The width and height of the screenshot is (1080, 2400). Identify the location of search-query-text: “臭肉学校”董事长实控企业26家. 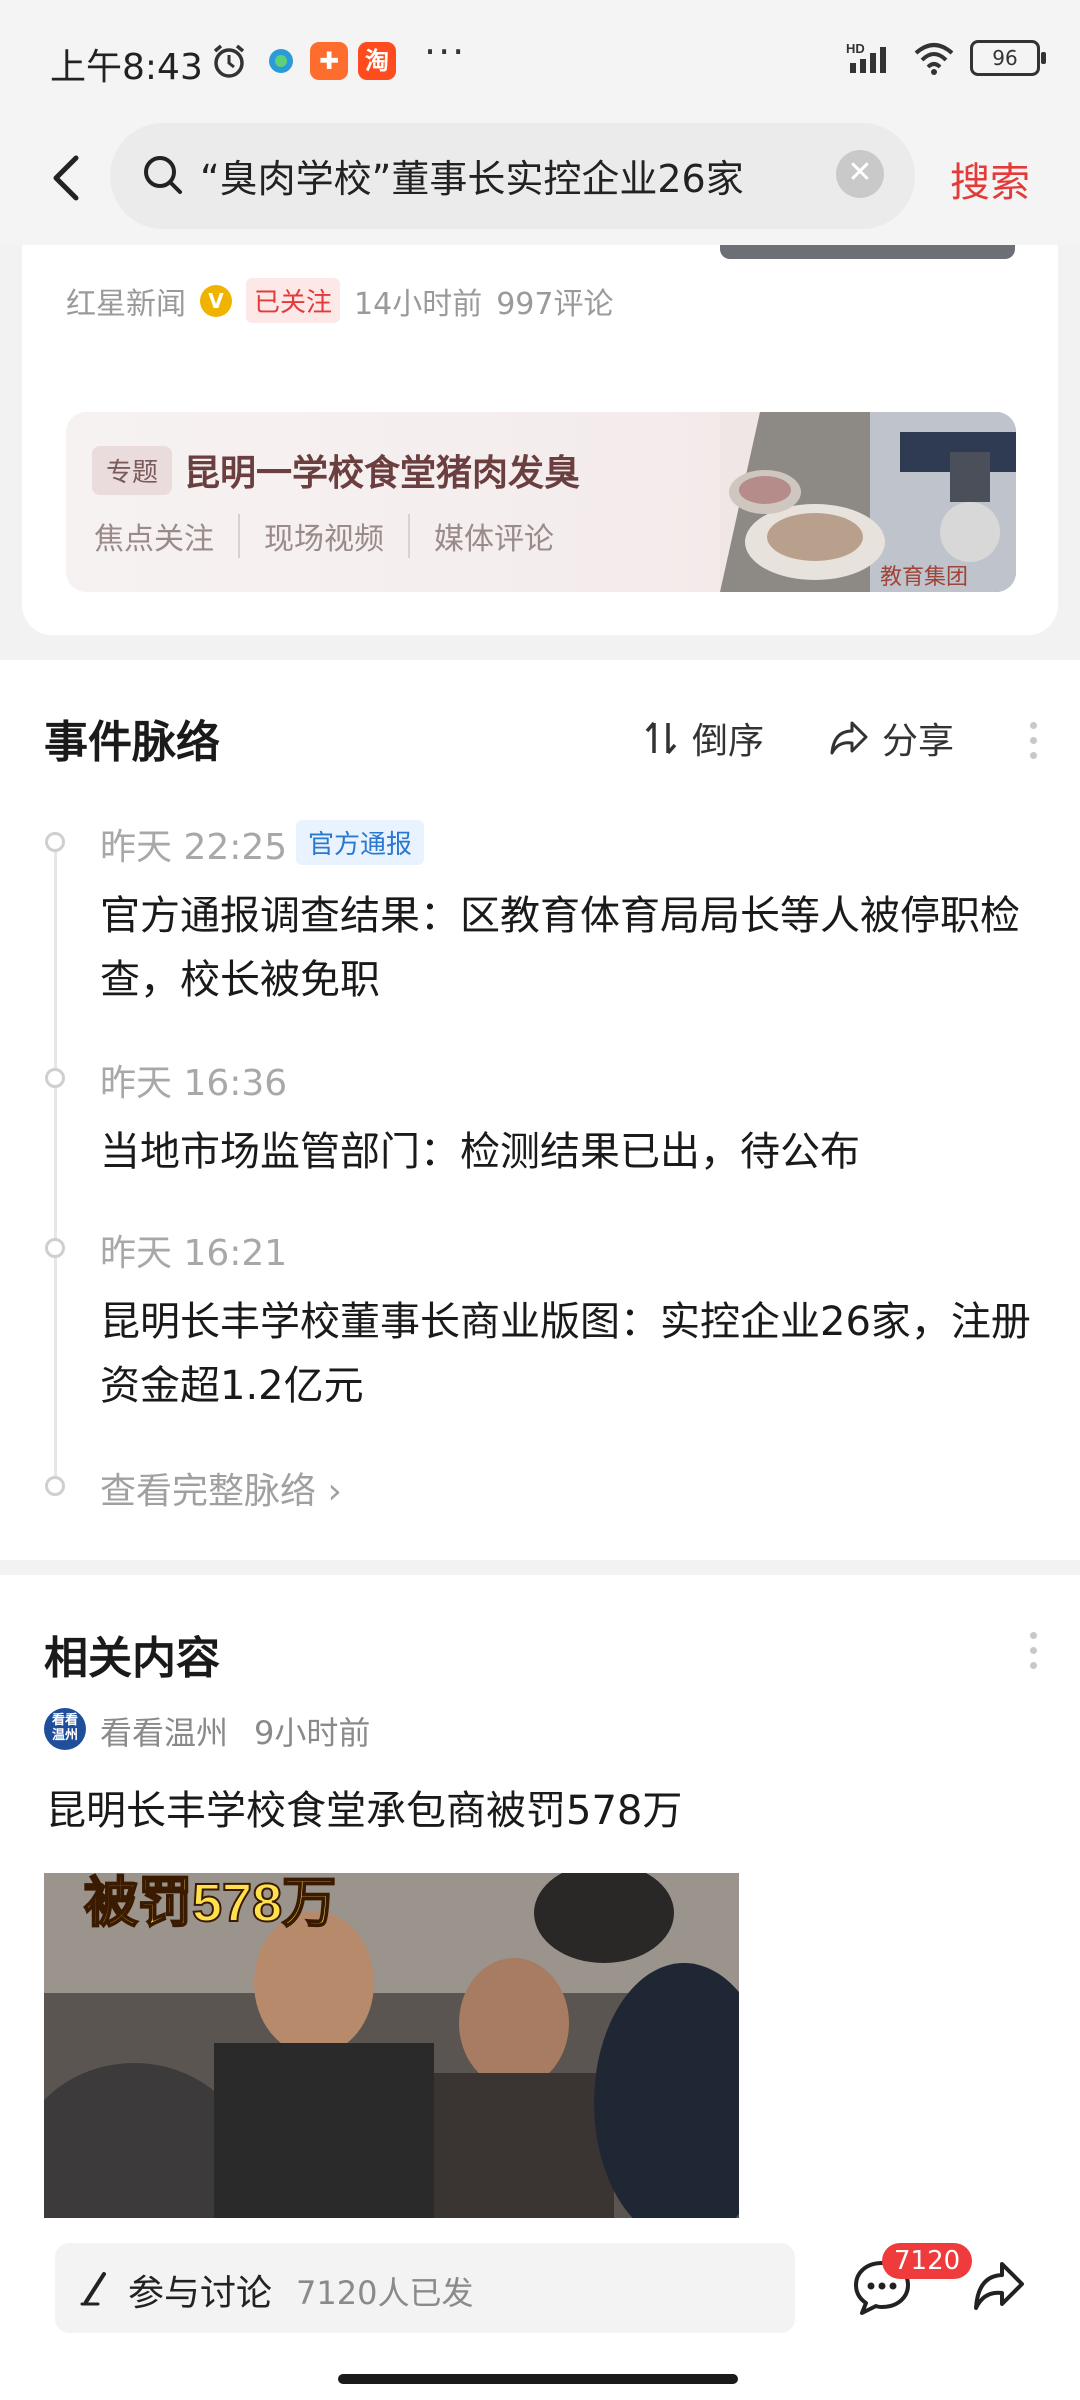
(500, 175).